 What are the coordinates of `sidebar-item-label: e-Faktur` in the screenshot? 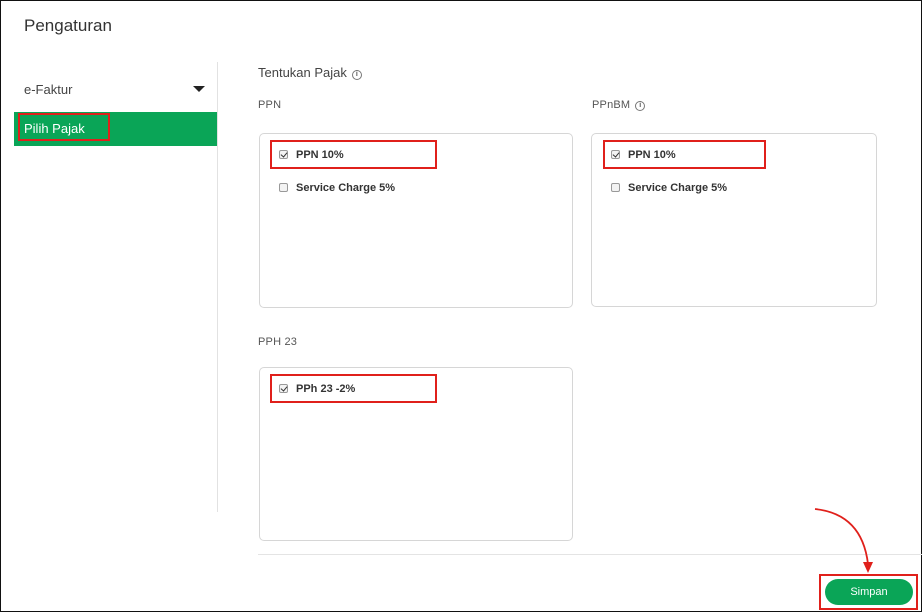 It's located at (48, 89).